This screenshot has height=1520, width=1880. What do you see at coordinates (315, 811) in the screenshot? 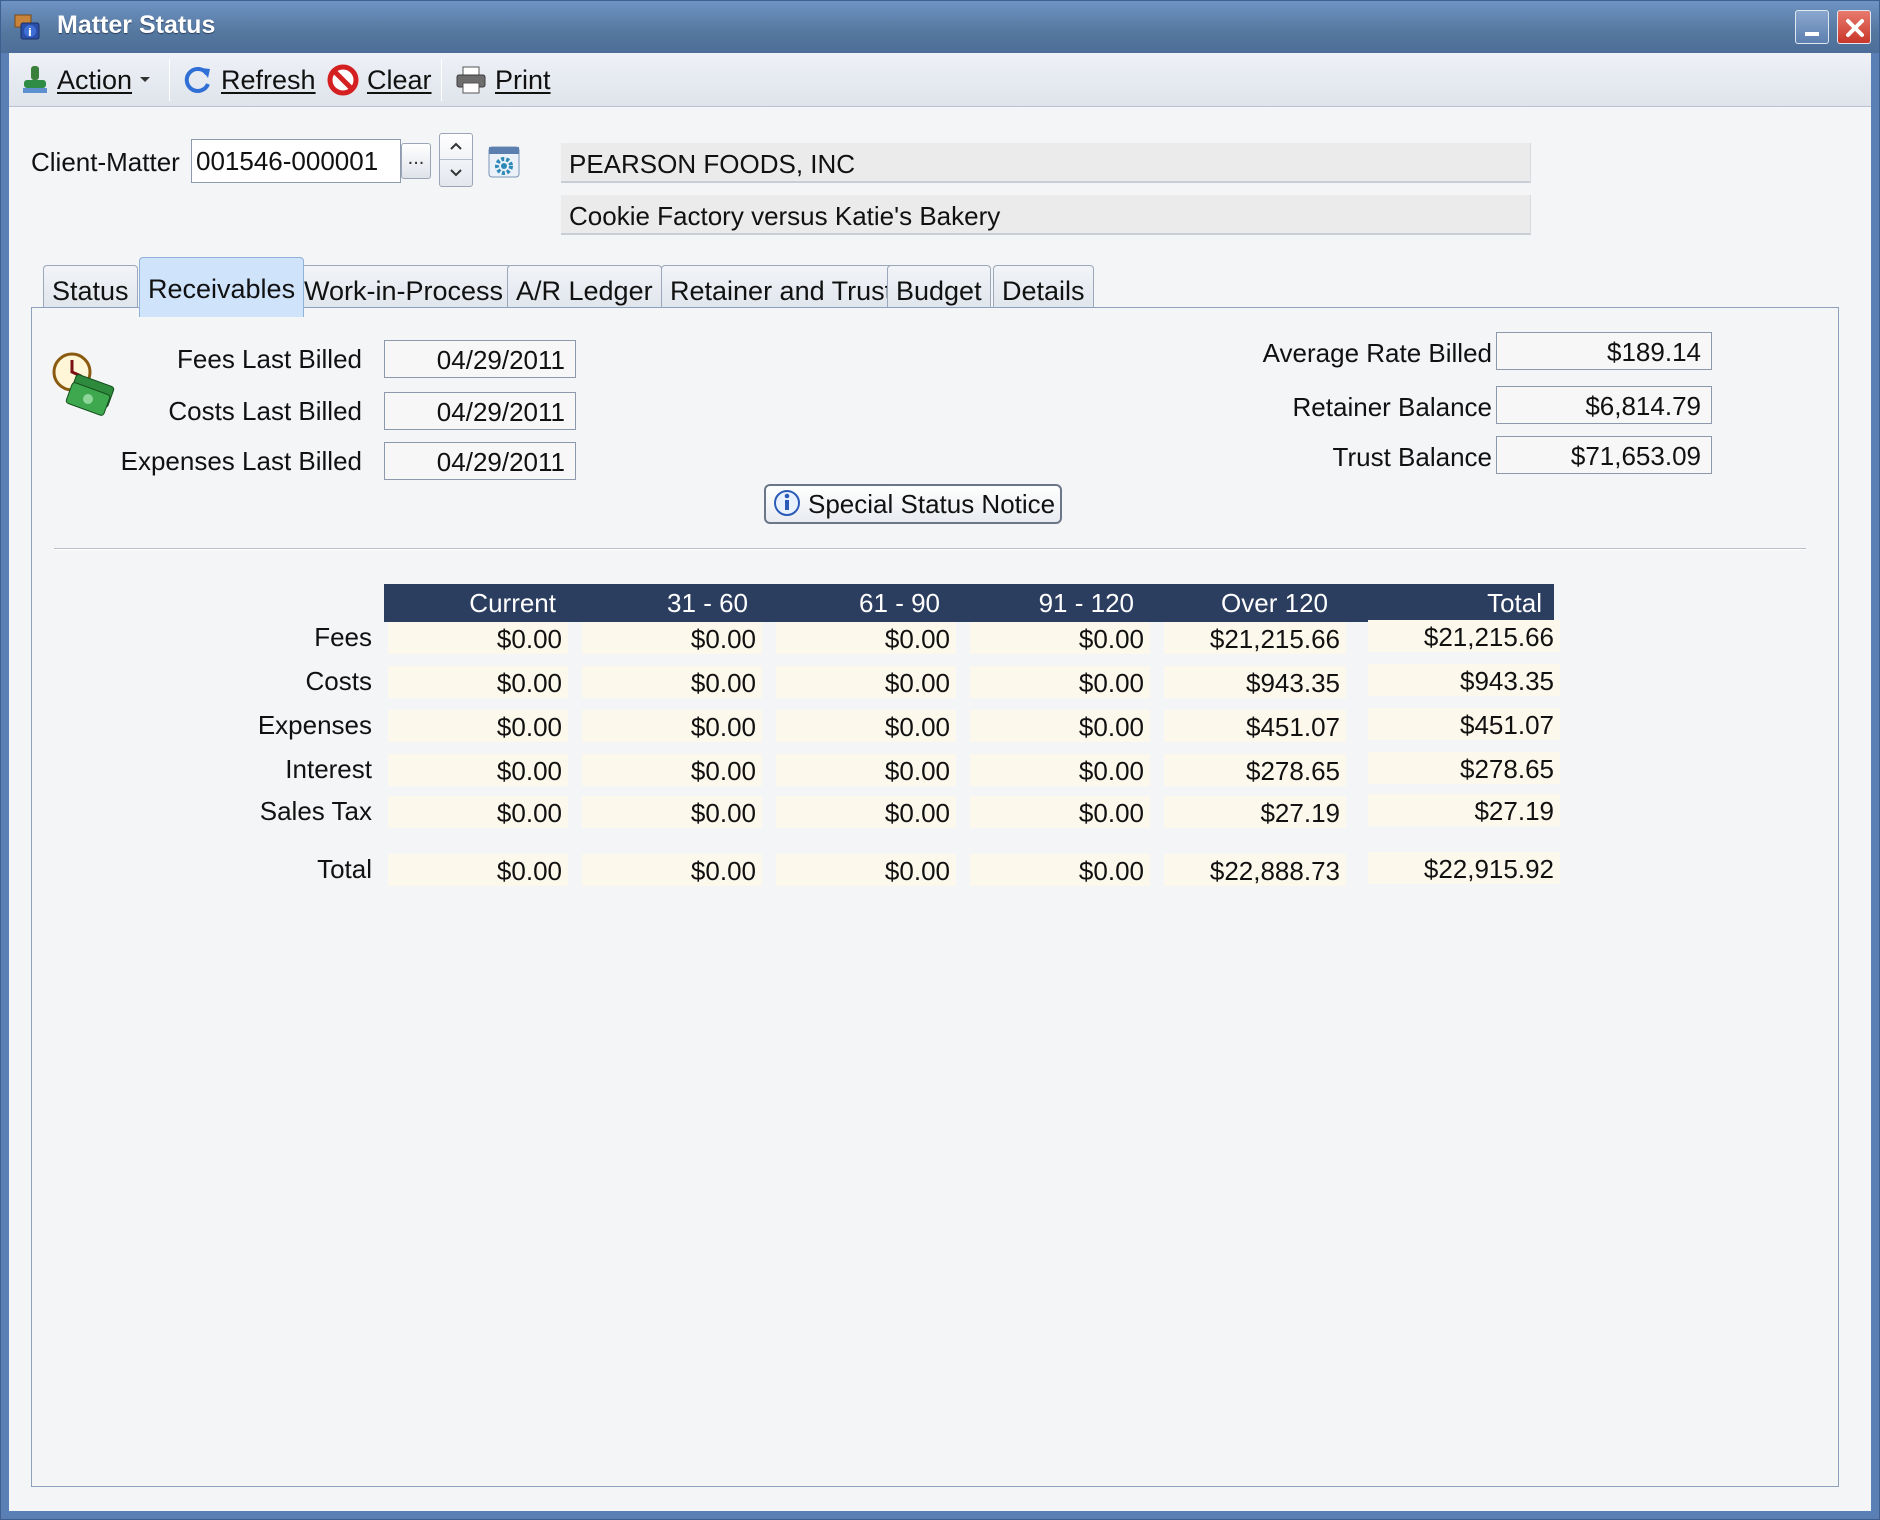
I see `row-label: Sales Tax` at bounding box center [315, 811].